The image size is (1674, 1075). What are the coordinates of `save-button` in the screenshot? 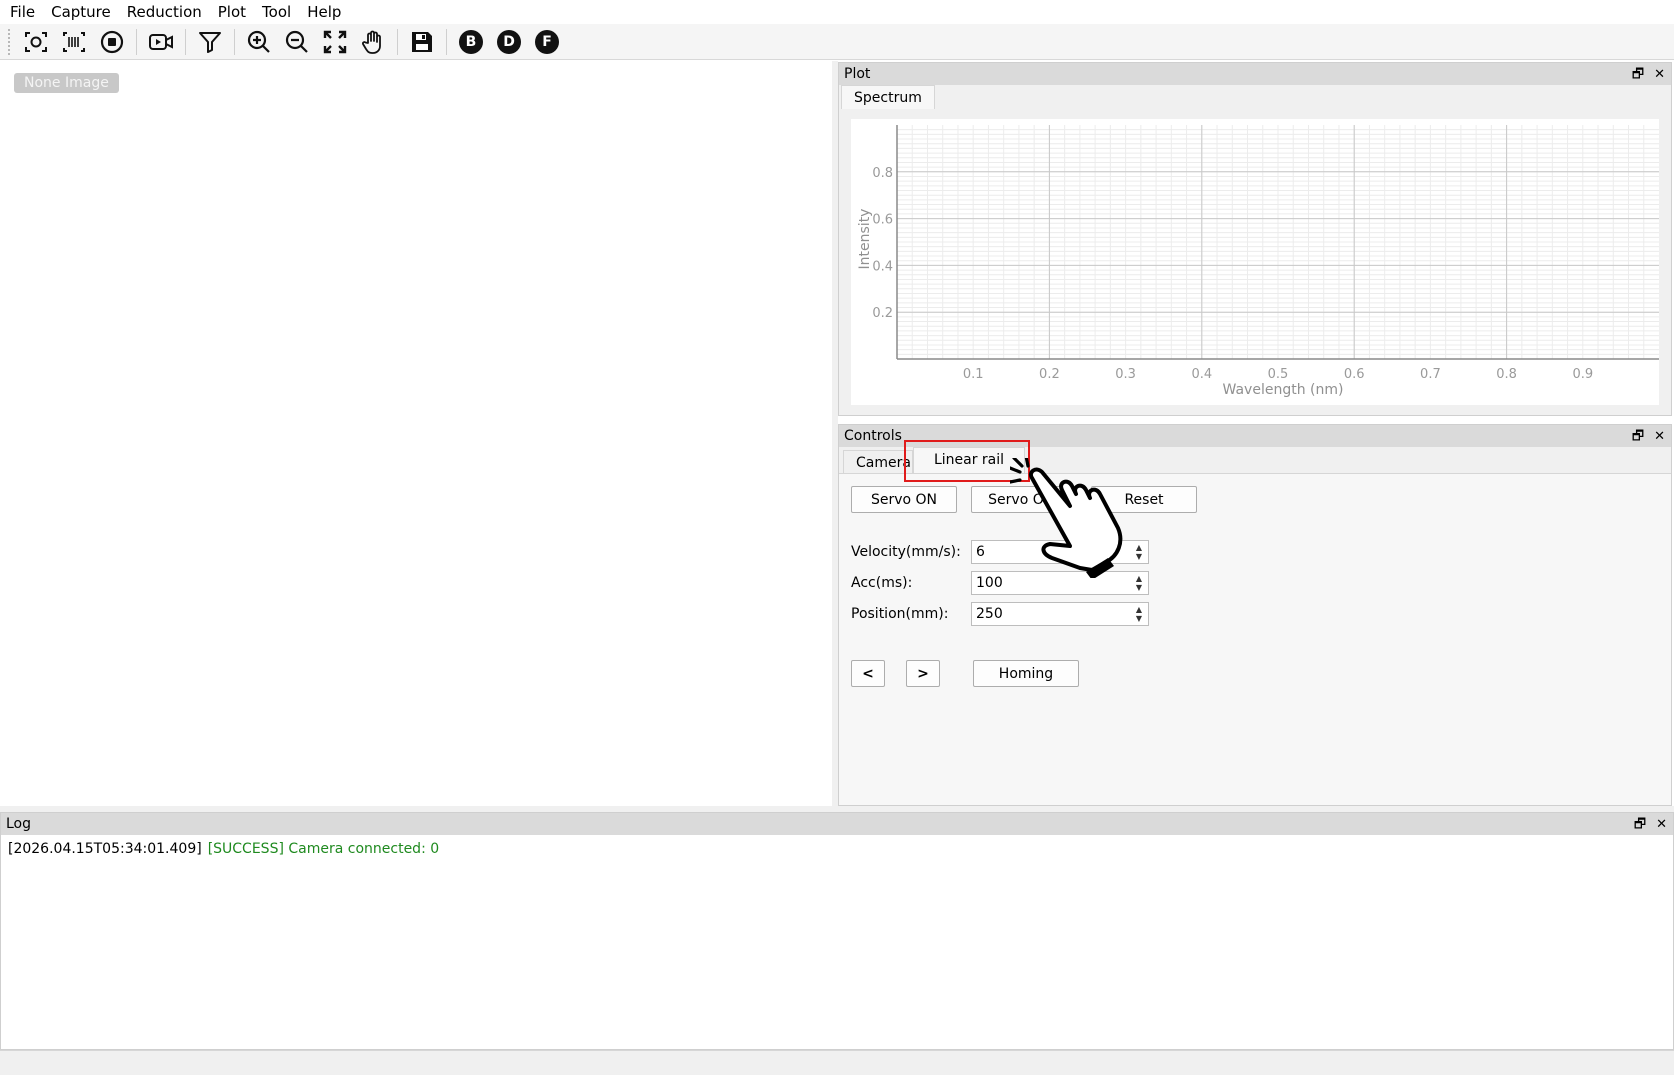 It's located at (422, 42).